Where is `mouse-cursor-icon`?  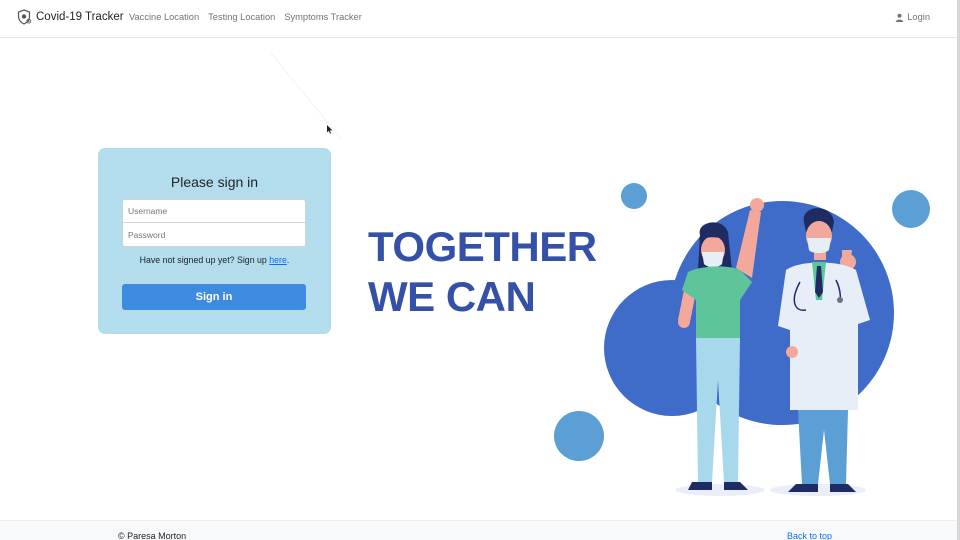 mouse-cursor-icon is located at coordinates (330, 129).